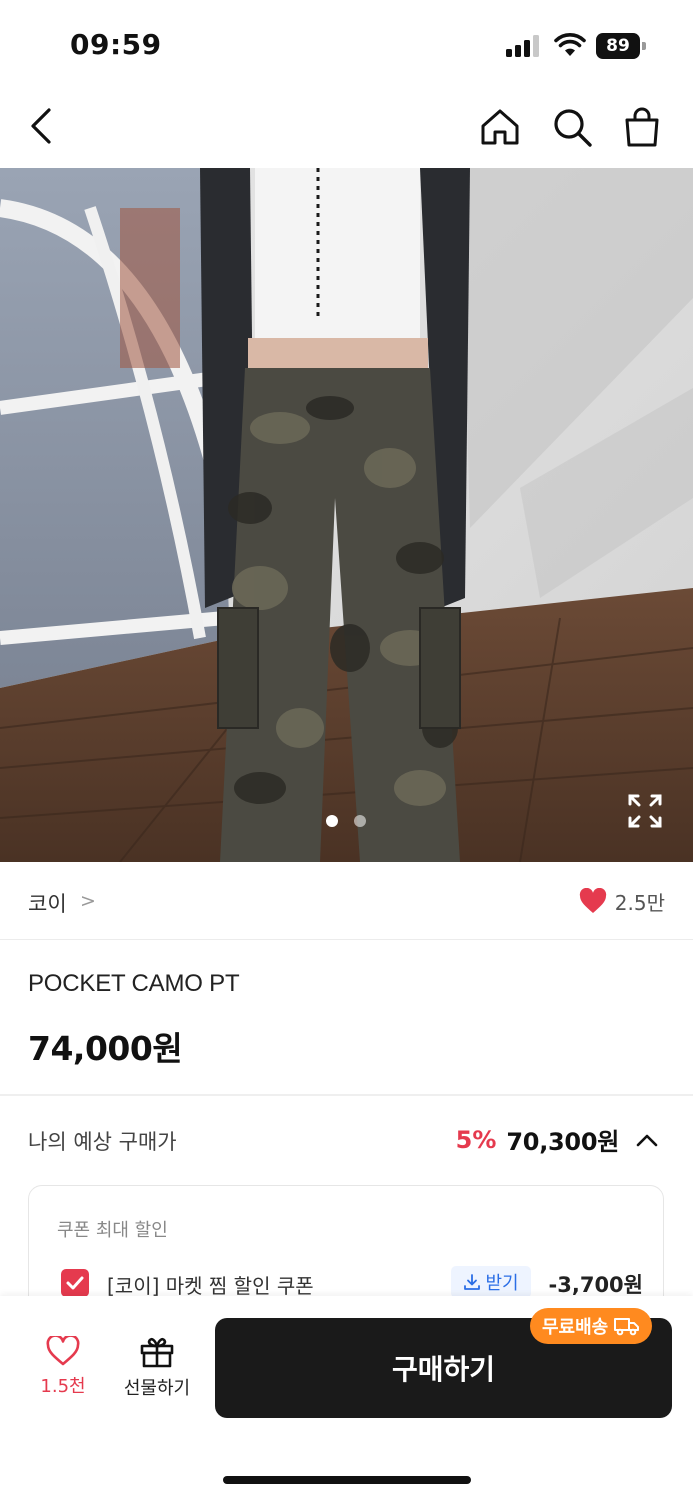 The height and width of the screenshot is (1500, 693). Describe the element at coordinates (642, 127) in the screenshot. I see `shopping-bag-icon` at that location.